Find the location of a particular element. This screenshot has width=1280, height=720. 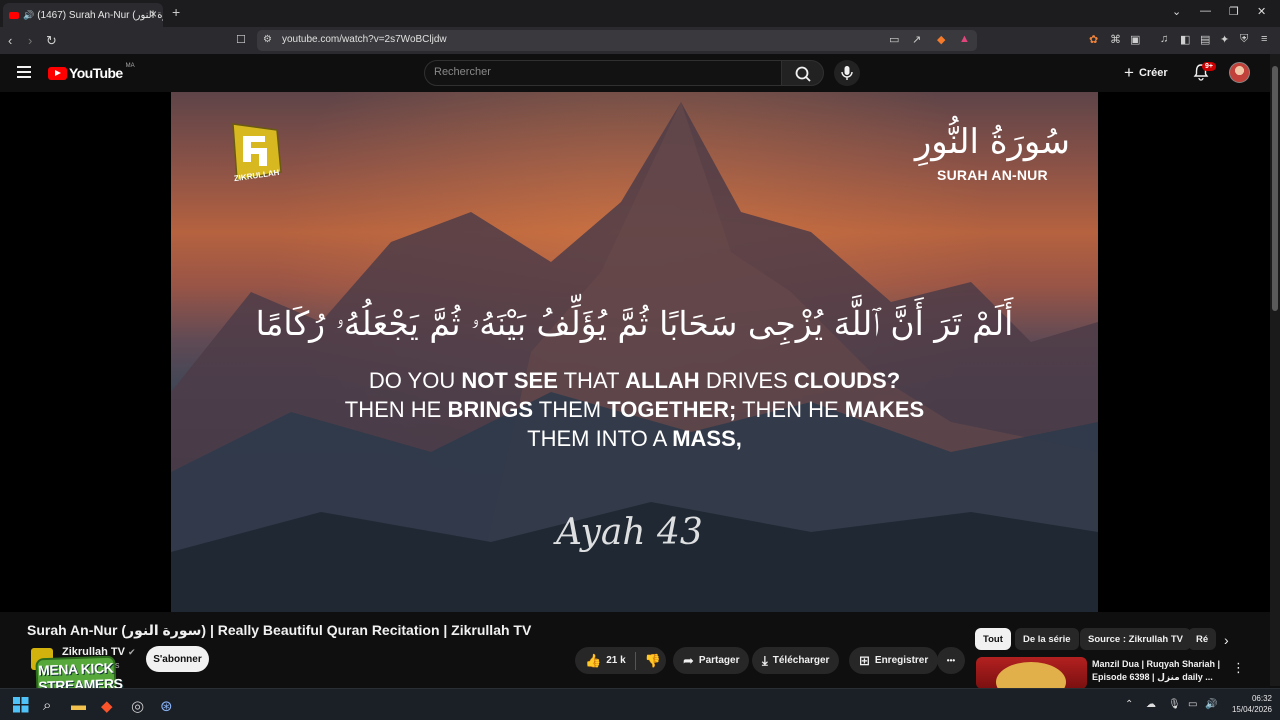

search-icon is located at coordinates (803, 74).